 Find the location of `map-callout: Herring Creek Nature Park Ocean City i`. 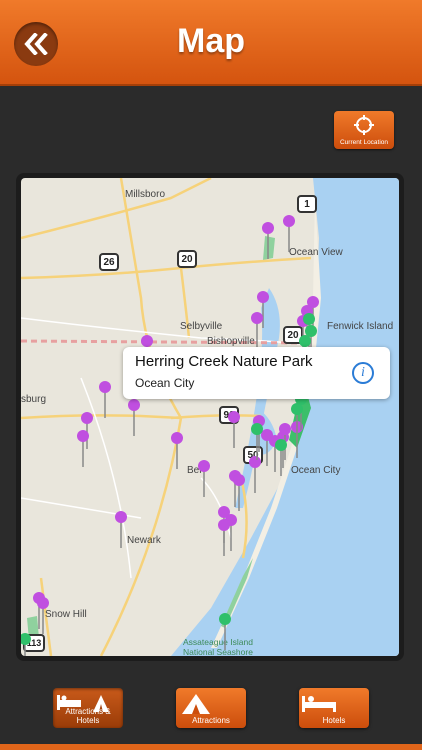

map-callout: Herring Creek Nature Park Ocean City i is located at coordinates (256, 373).